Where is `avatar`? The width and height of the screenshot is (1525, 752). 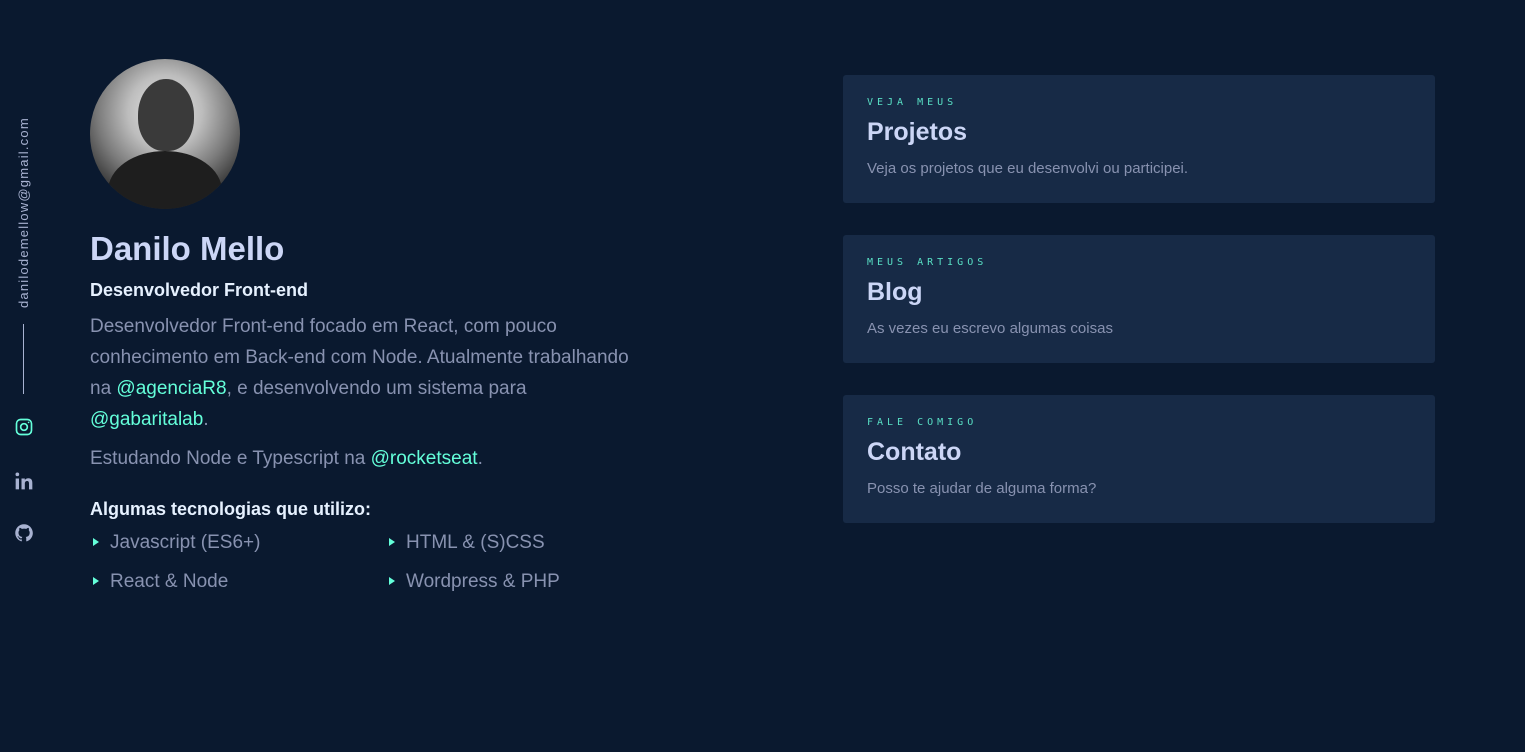 avatar is located at coordinates (165, 134).